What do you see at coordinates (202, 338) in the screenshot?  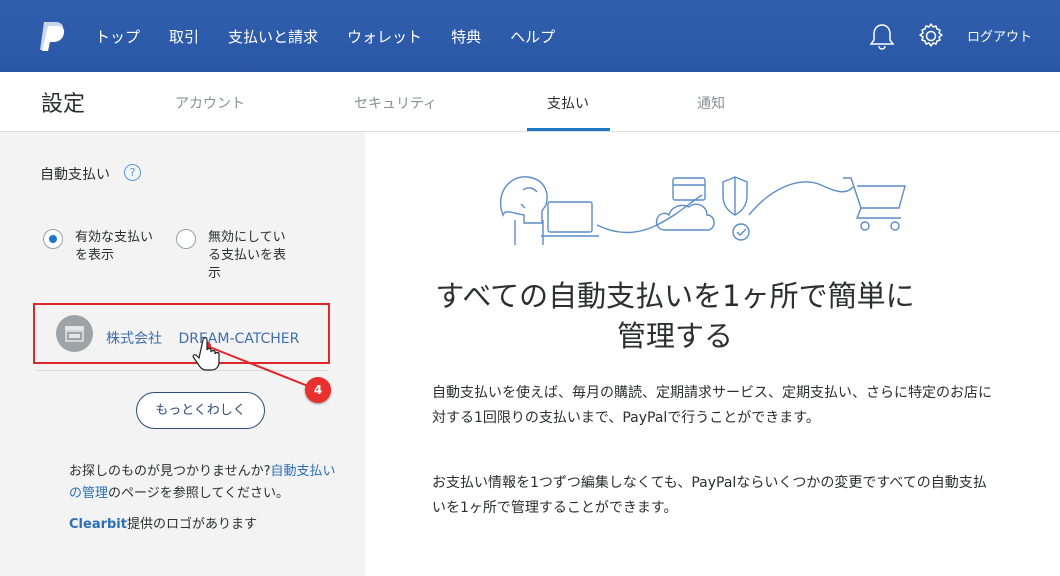 I see `merchant-link: 株式会社 DREAM-CATCHER` at bounding box center [202, 338].